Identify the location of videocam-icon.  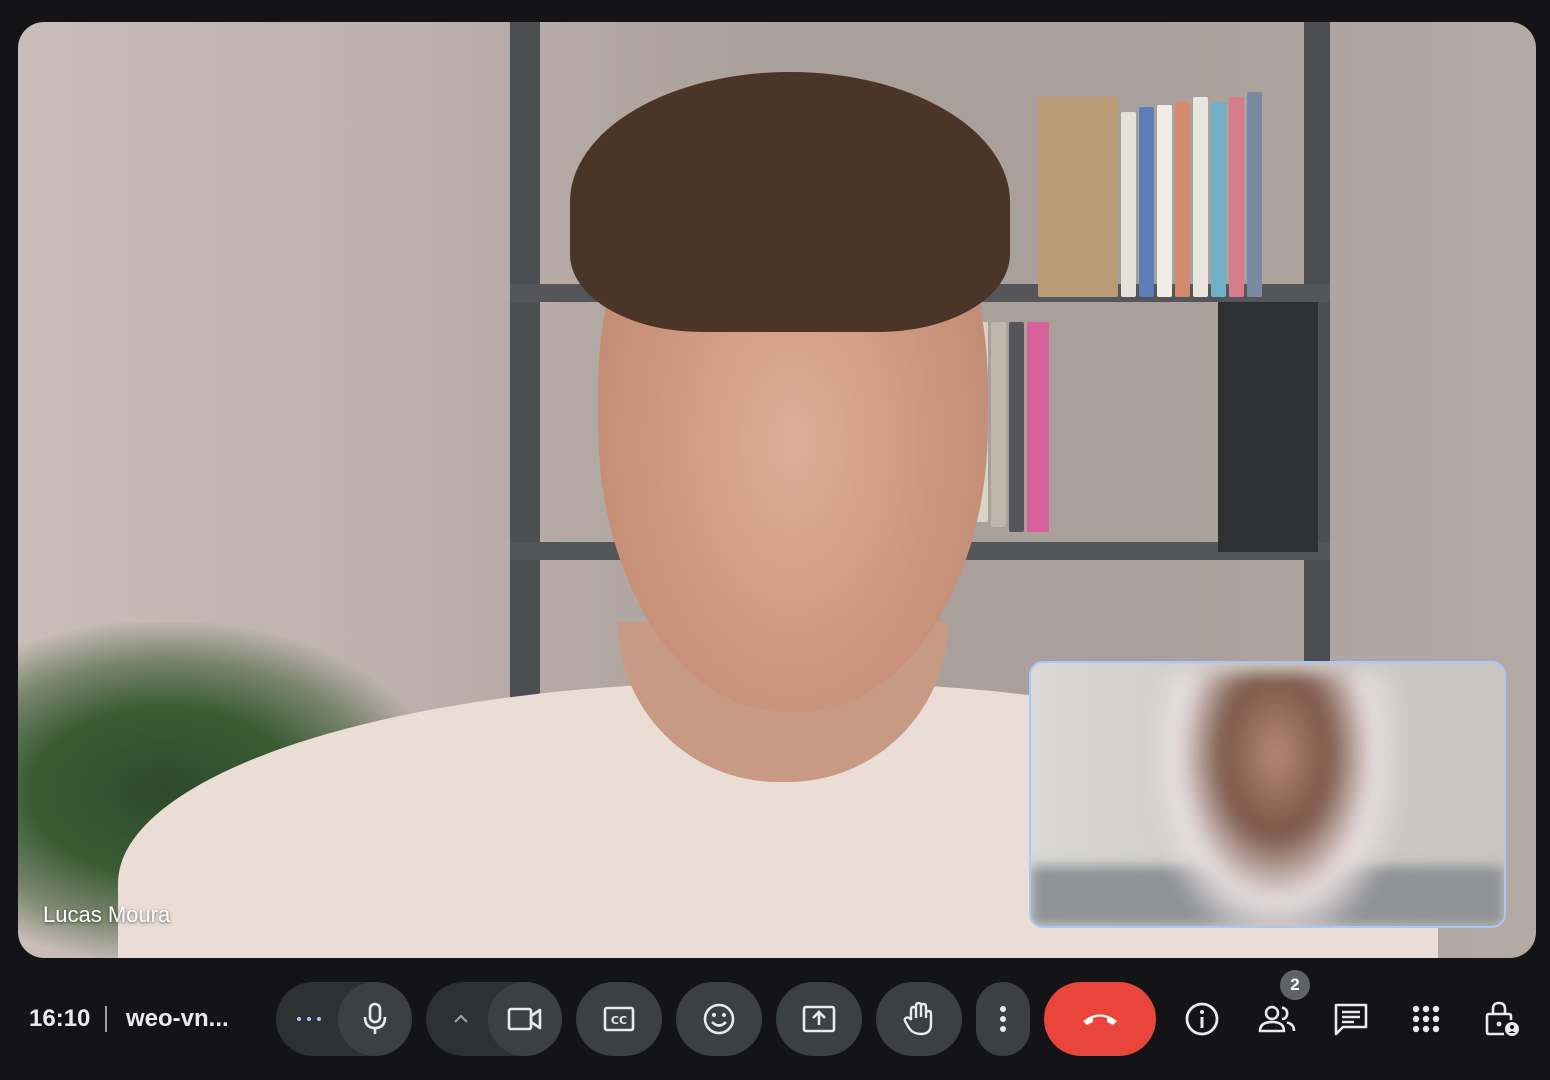
(525, 1019).